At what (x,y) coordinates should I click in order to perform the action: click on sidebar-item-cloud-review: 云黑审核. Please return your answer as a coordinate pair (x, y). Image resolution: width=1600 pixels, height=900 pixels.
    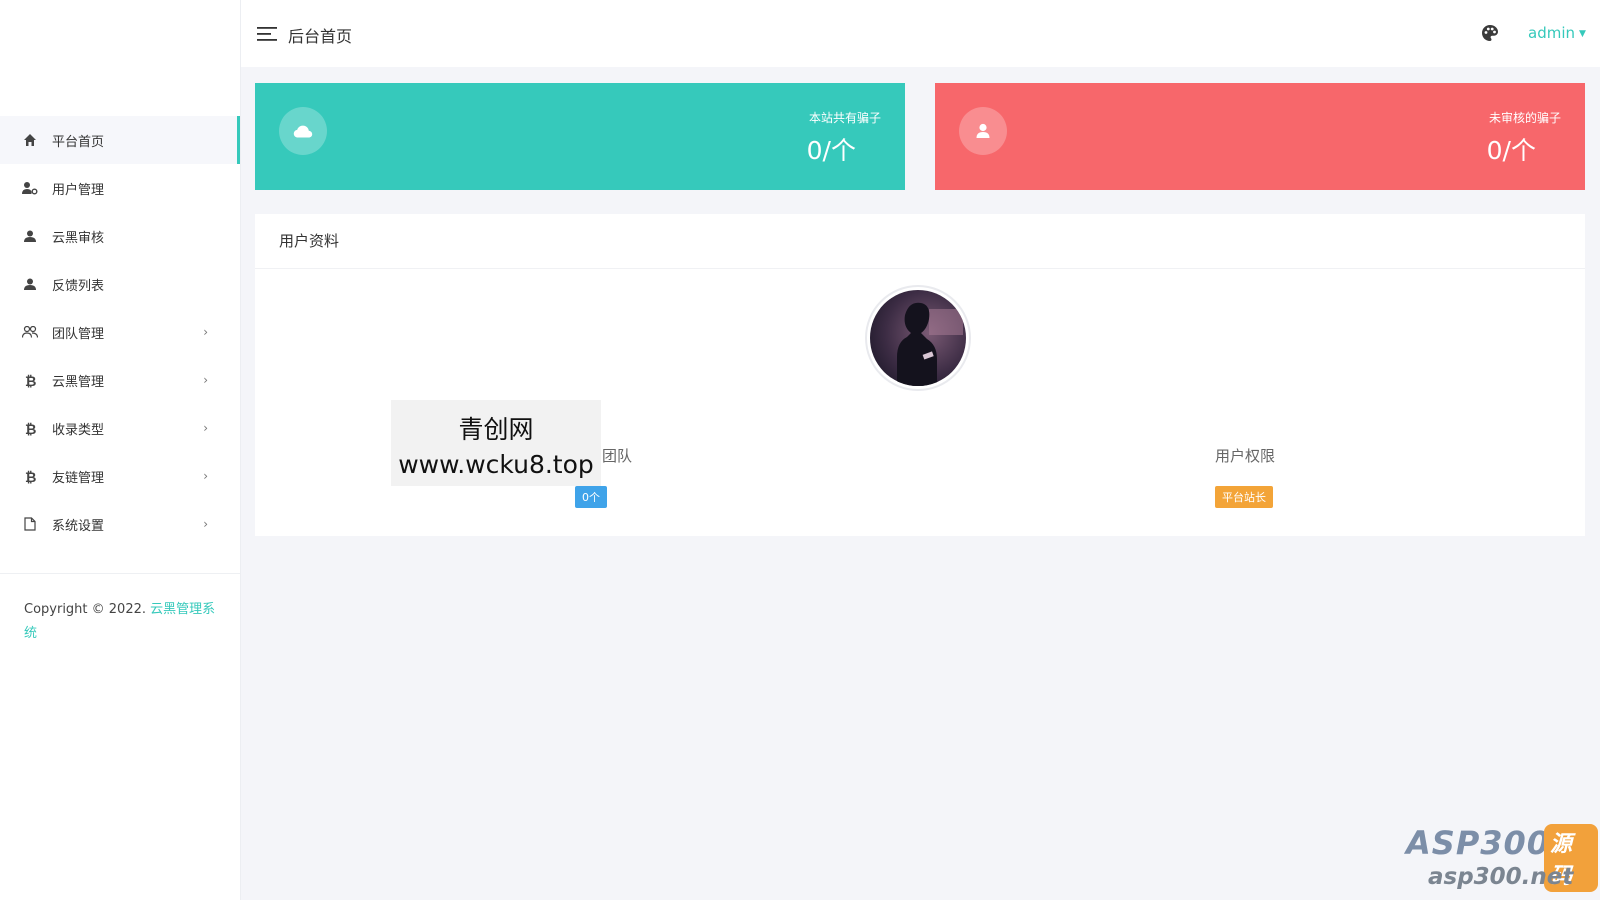
    Looking at the image, I should click on (120, 236).